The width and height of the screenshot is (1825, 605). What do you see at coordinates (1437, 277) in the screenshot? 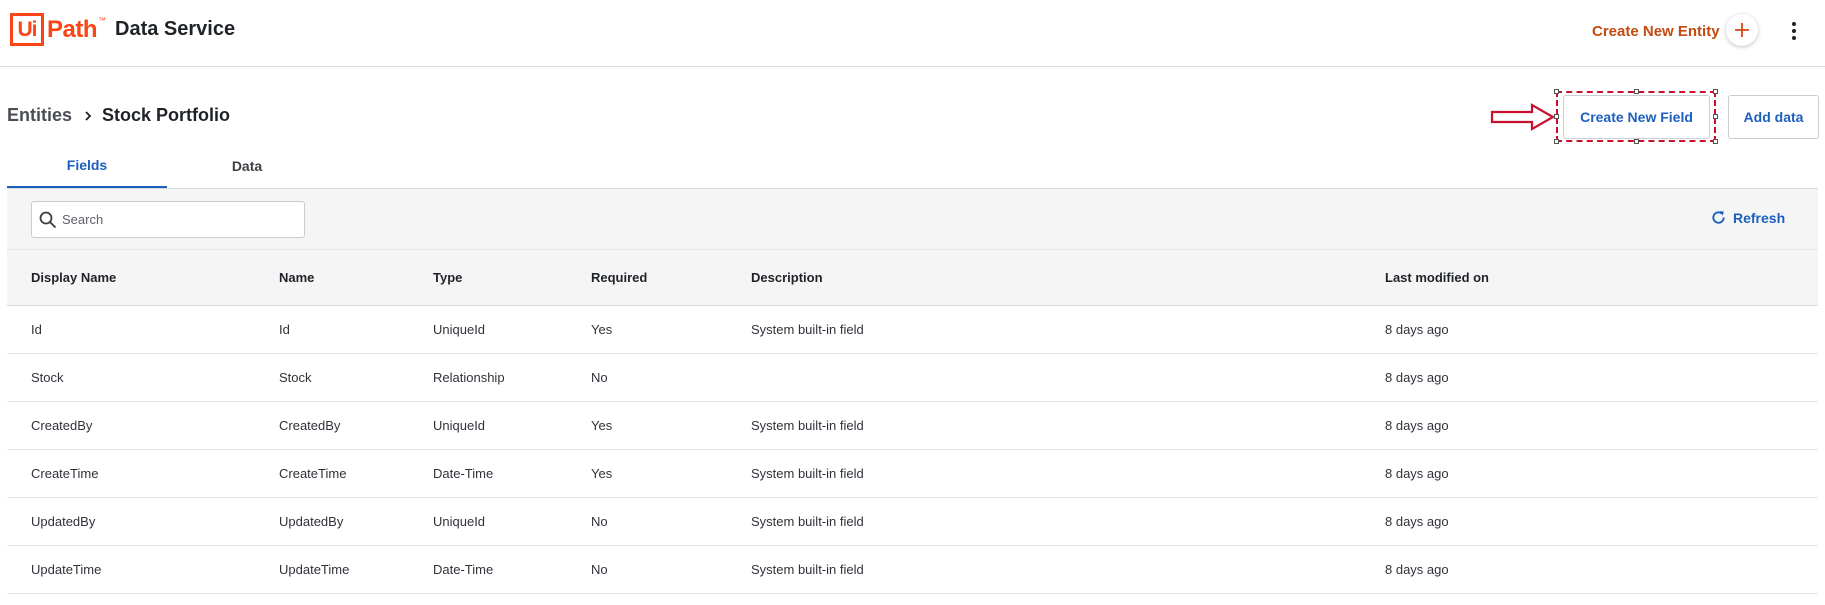
I see `column-header-last-modified: Last modified on` at bounding box center [1437, 277].